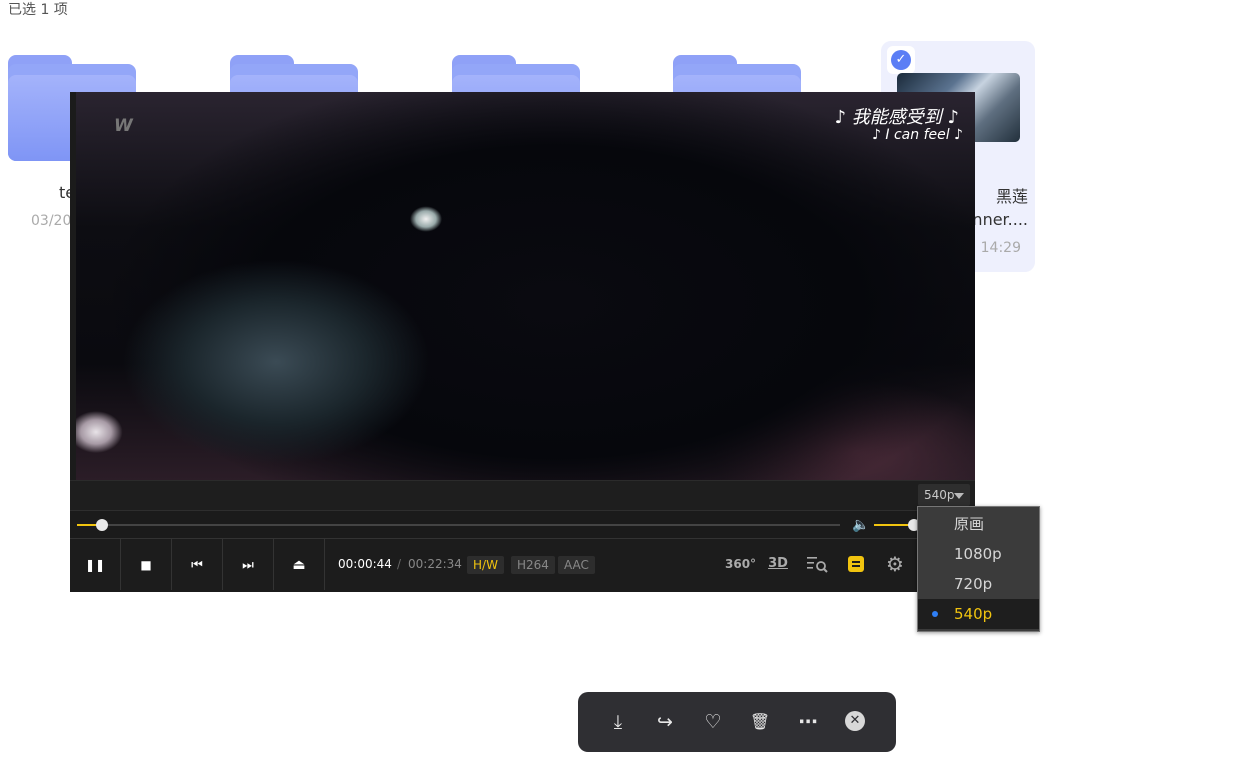 The width and height of the screenshot is (1238, 766). I want to click on watermark-logo: W, so click(123, 126).